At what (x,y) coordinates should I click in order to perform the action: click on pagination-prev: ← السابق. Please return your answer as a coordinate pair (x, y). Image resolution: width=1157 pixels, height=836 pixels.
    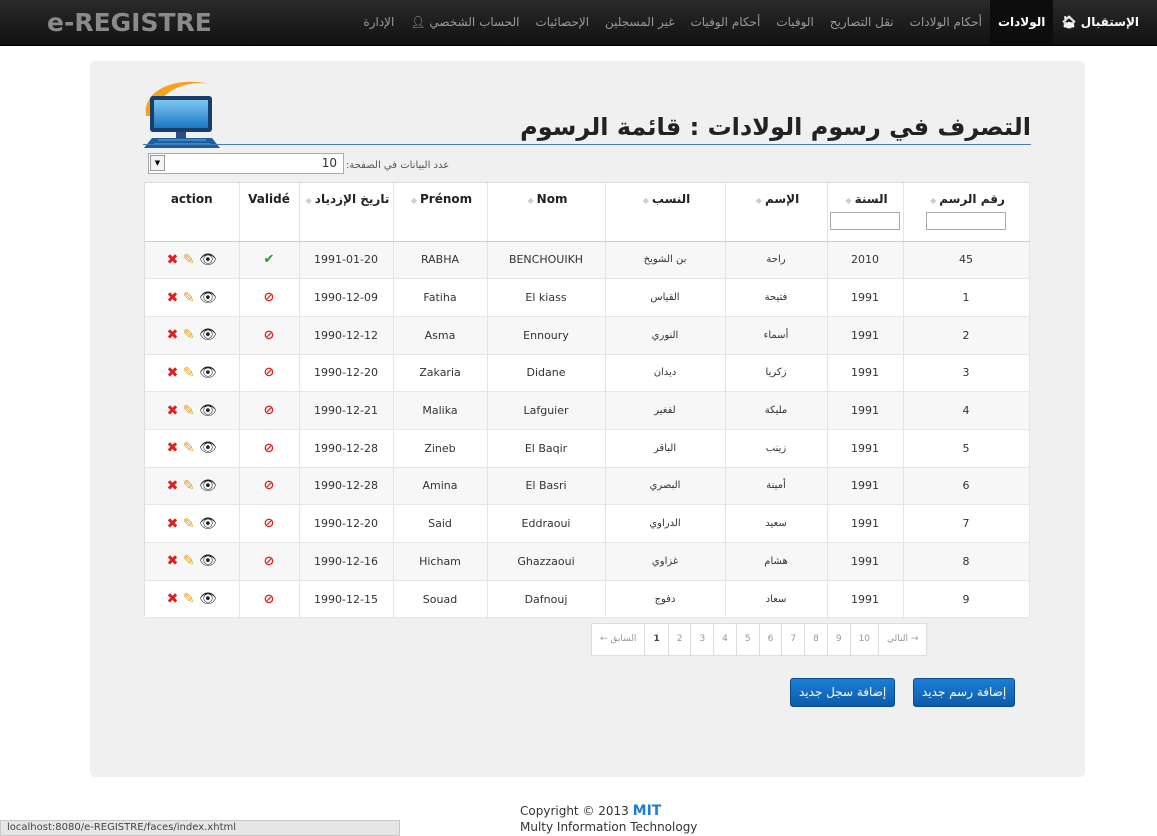
    Looking at the image, I should click on (618, 639).